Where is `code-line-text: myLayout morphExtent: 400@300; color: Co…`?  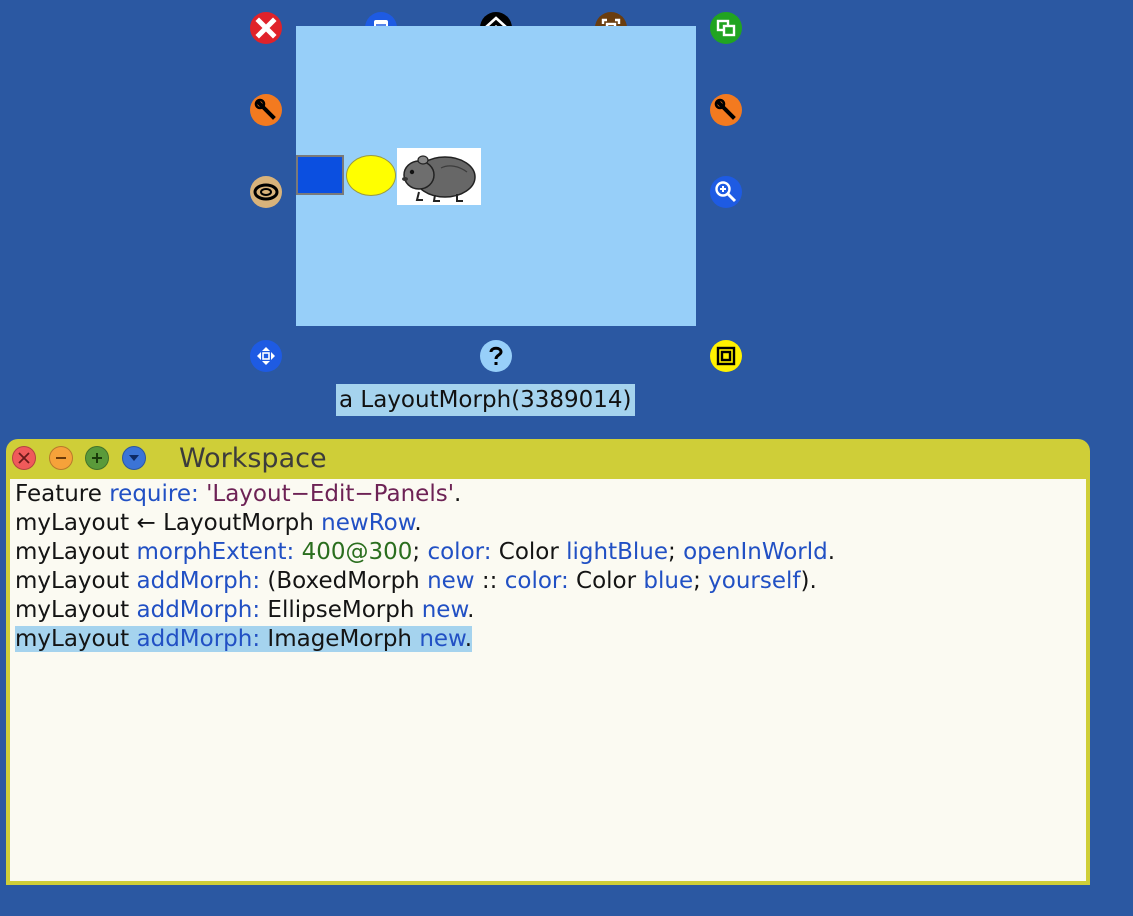 code-line-text: myLayout morphExtent: 400@300; color: Co… is located at coordinates (425, 552).